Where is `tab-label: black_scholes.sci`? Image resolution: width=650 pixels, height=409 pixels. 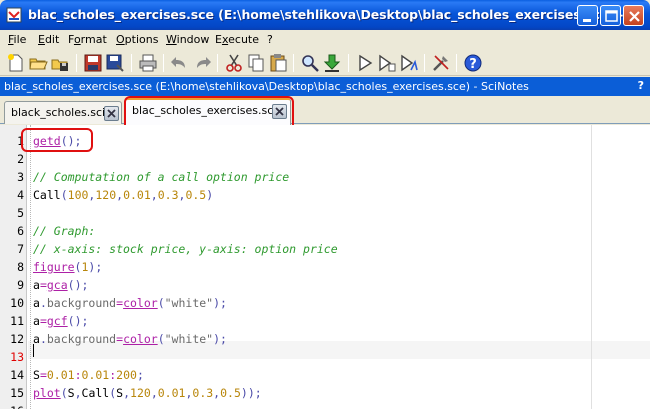 tab-label: black_scholes.sci is located at coordinates (58, 112).